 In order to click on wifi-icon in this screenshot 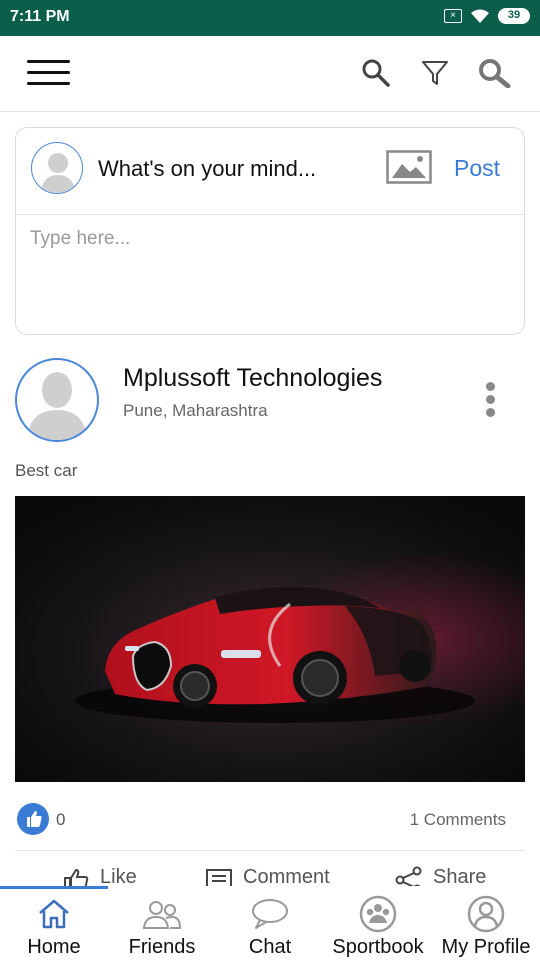, I will do `click(480, 16)`.